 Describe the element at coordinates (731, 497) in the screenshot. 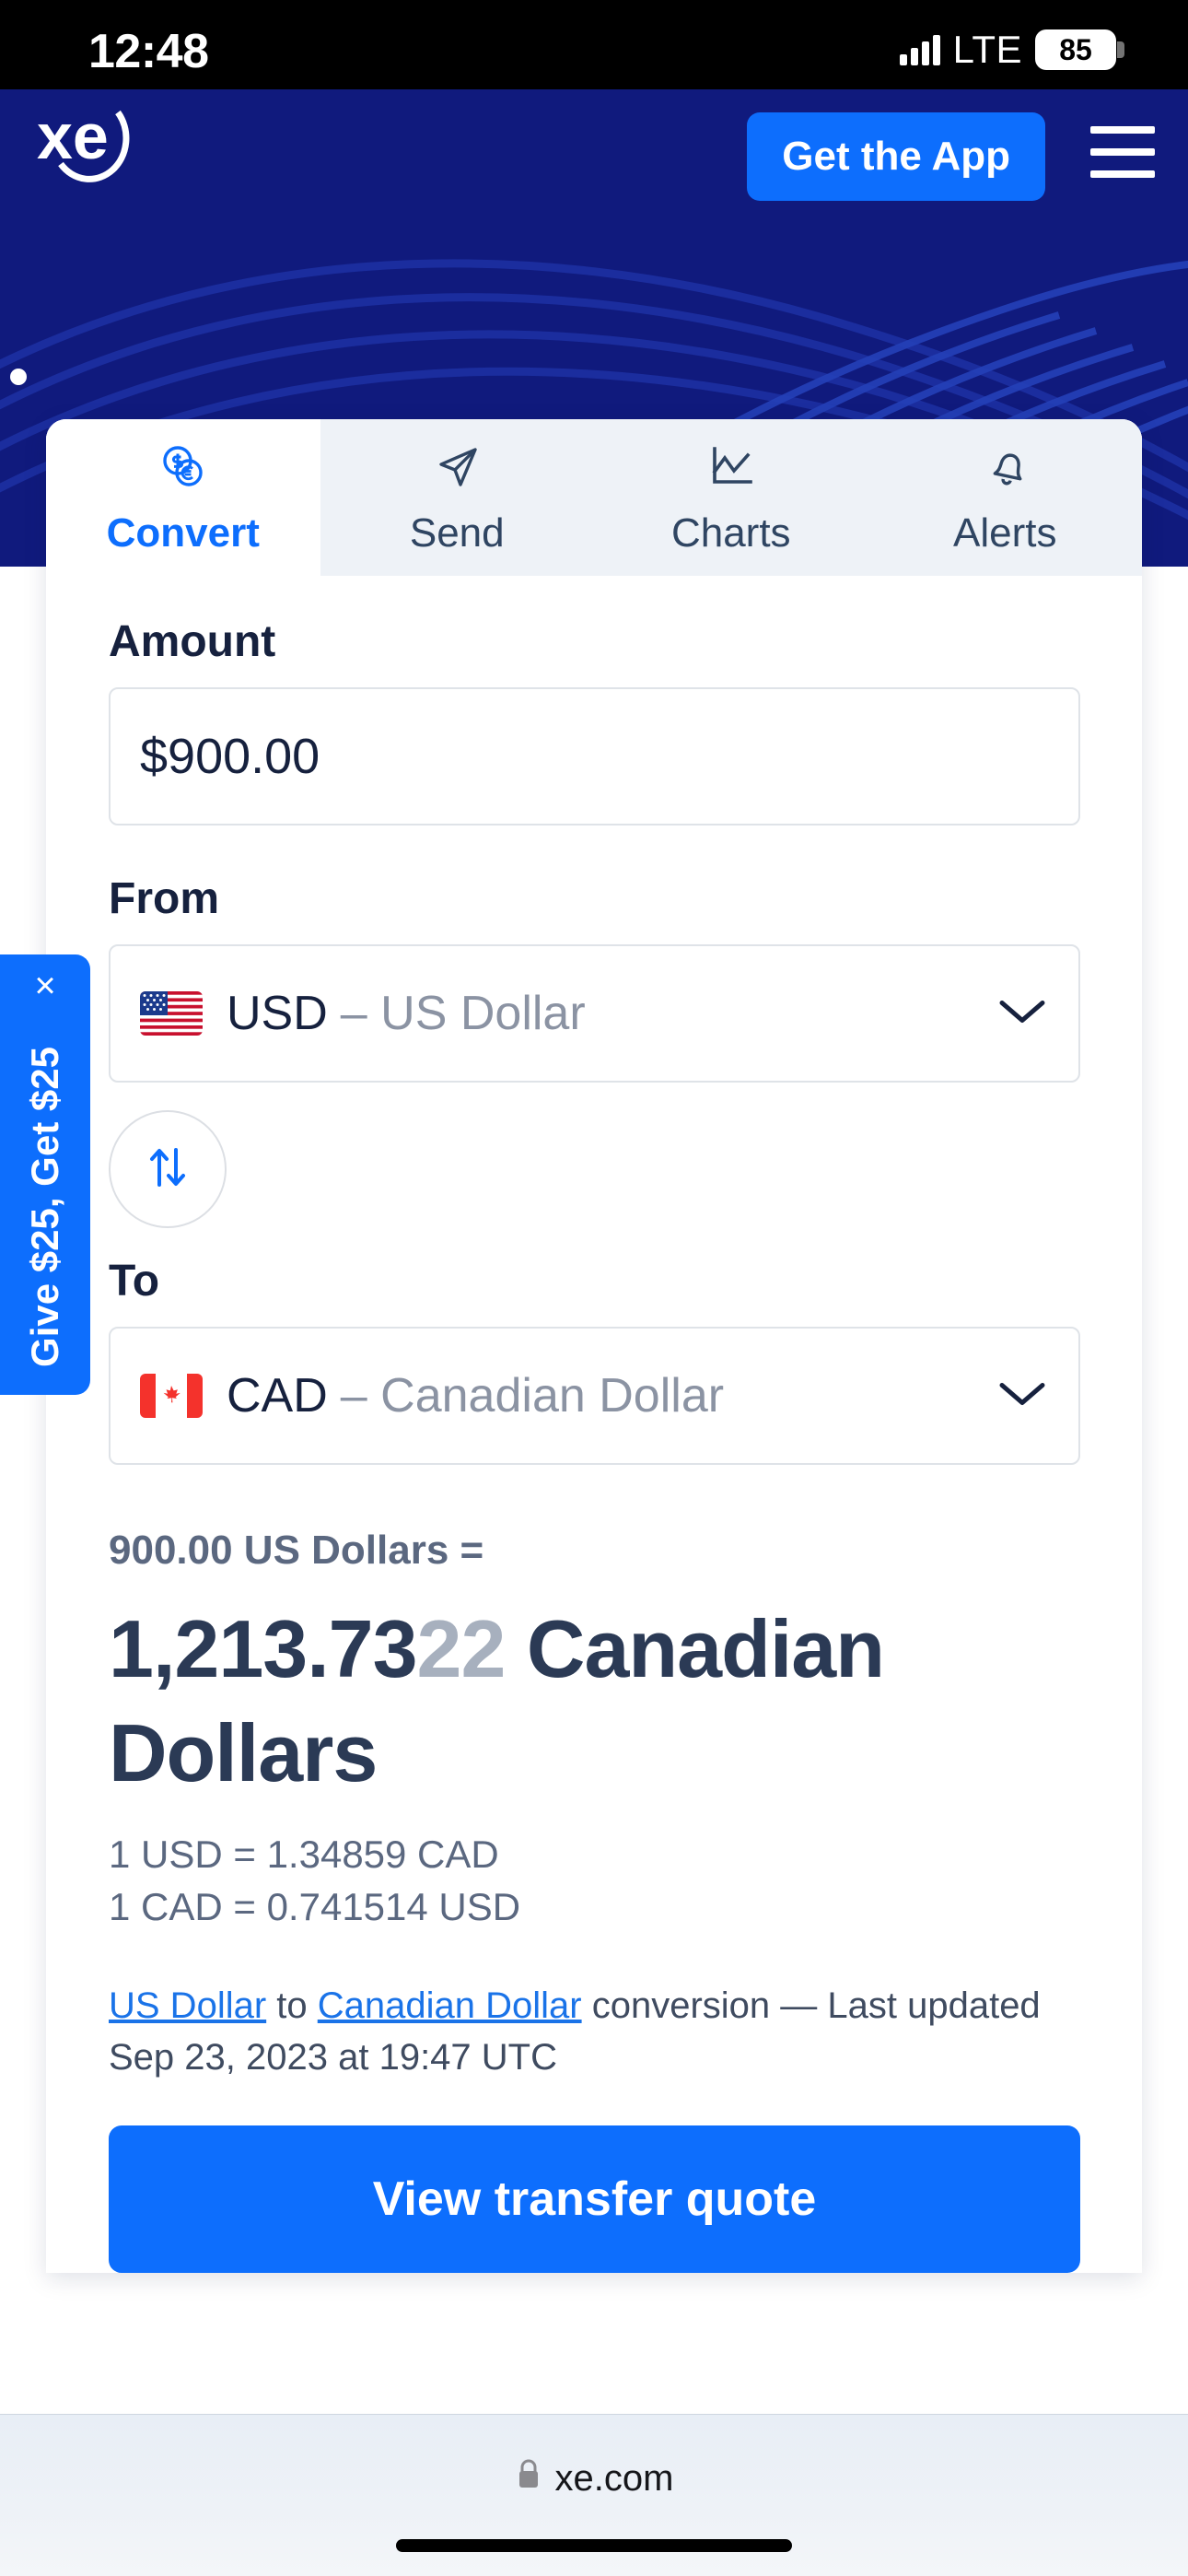

I see `tab-charts: Charts` at that location.